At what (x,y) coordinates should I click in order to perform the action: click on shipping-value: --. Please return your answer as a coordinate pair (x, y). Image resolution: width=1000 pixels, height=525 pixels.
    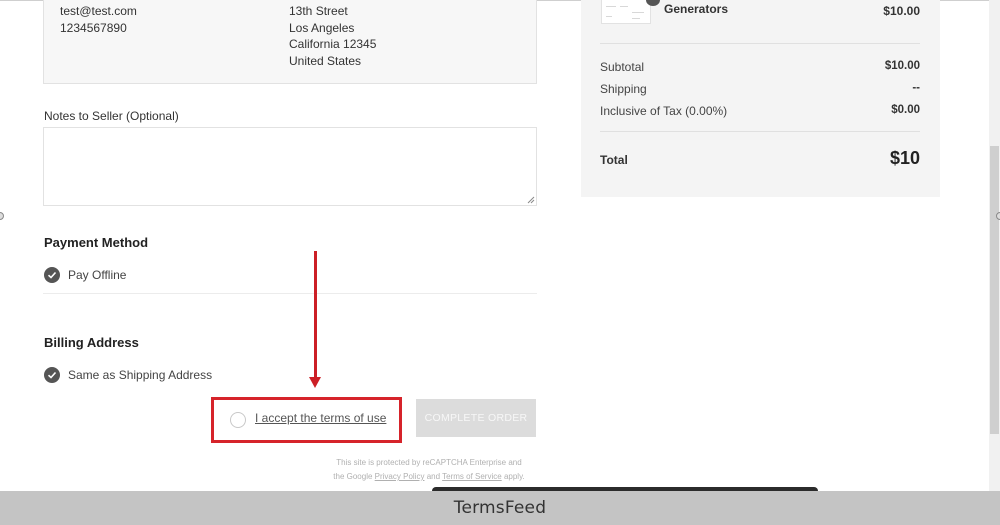
    Looking at the image, I should click on (916, 88).